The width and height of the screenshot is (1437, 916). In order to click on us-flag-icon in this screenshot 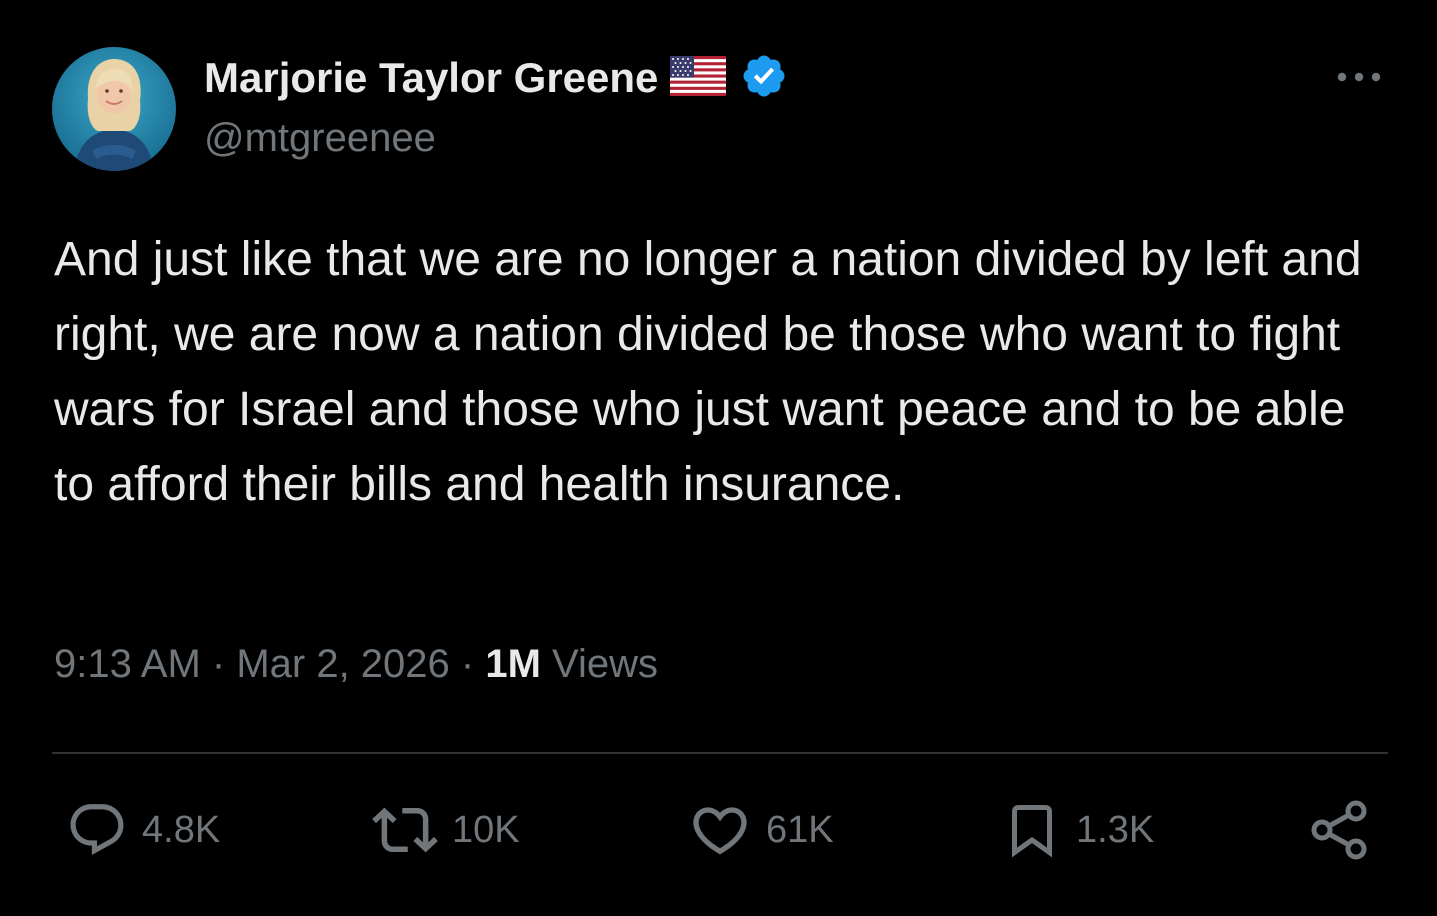, I will do `click(698, 78)`.